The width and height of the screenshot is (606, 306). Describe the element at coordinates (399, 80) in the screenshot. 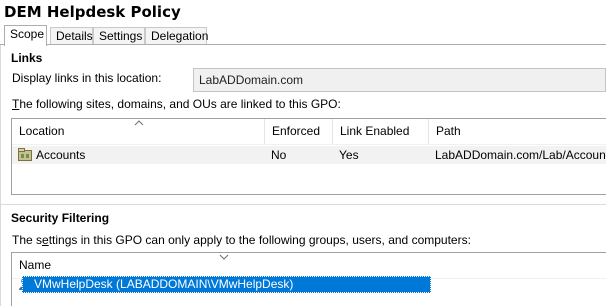

I see `location-dropdown: LabADDomain.com` at that location.